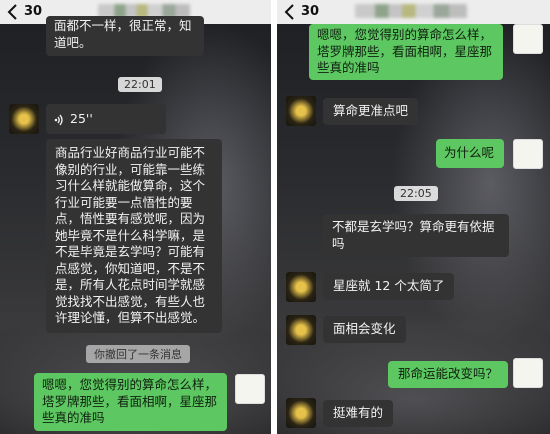 The height and width of the screenshot is (434, 550). What do you see at coordinates (371, 111) in the screenshot?
I see `message-bubble-received: 算命更准点吧` at bounding box center [371, 111].